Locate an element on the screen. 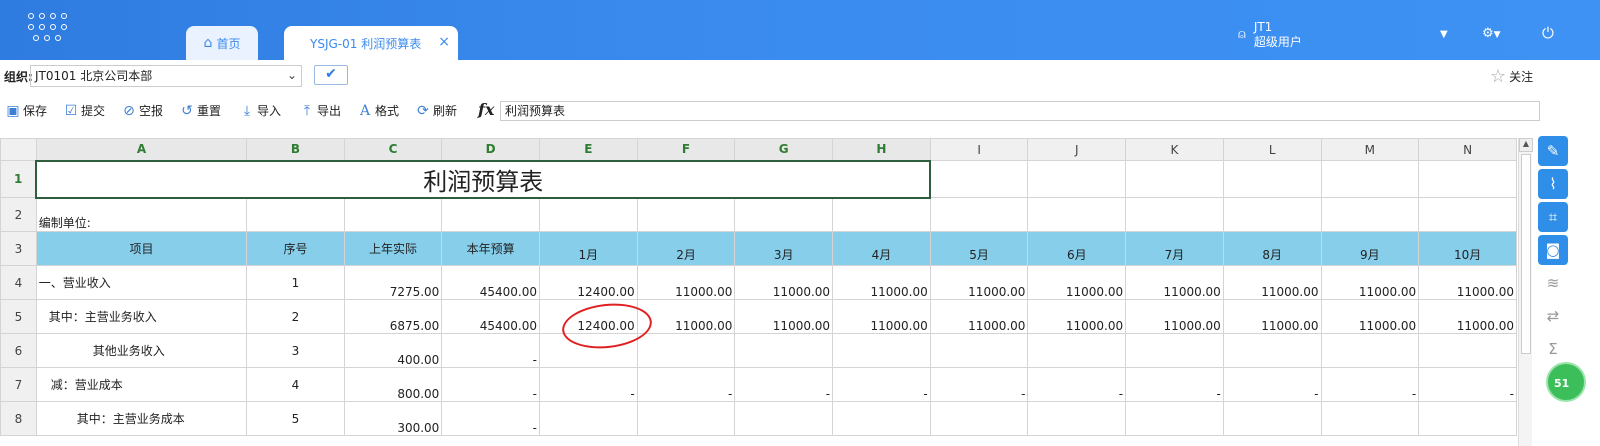  row-header: 4 is located at coordinates (18, 282).